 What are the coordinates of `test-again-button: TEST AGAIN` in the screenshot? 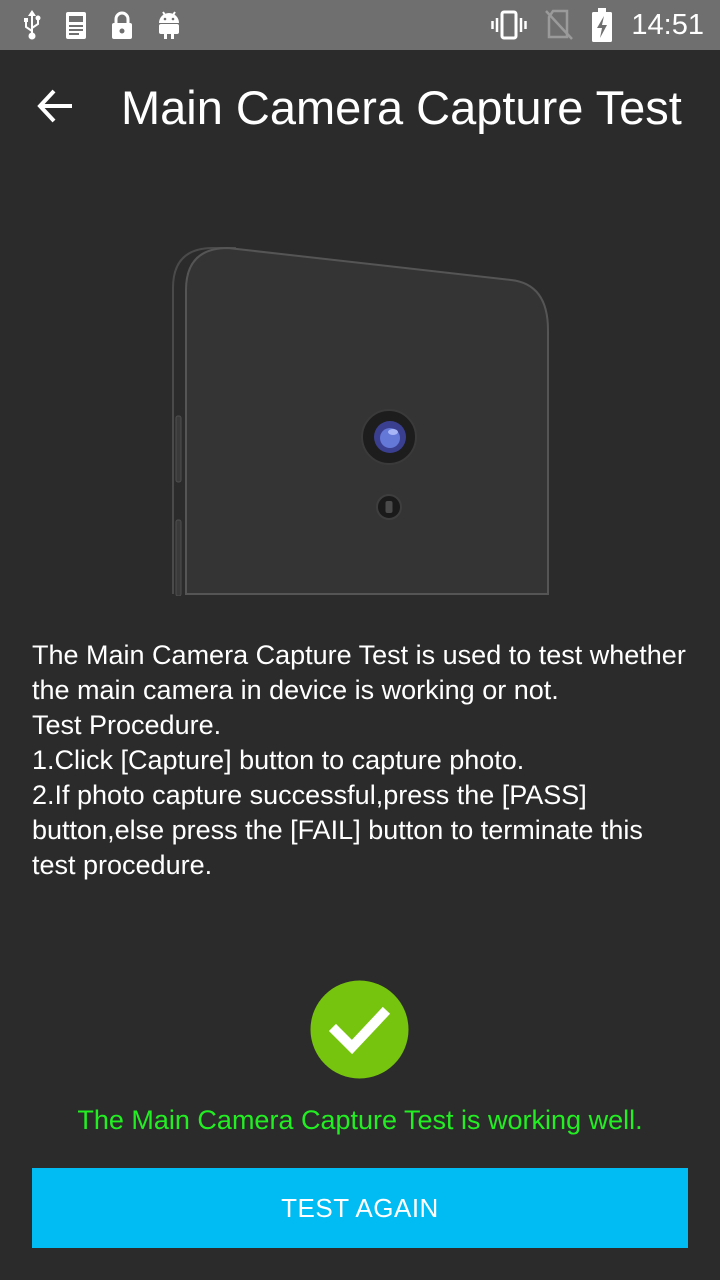 It's located at (360, 1208).